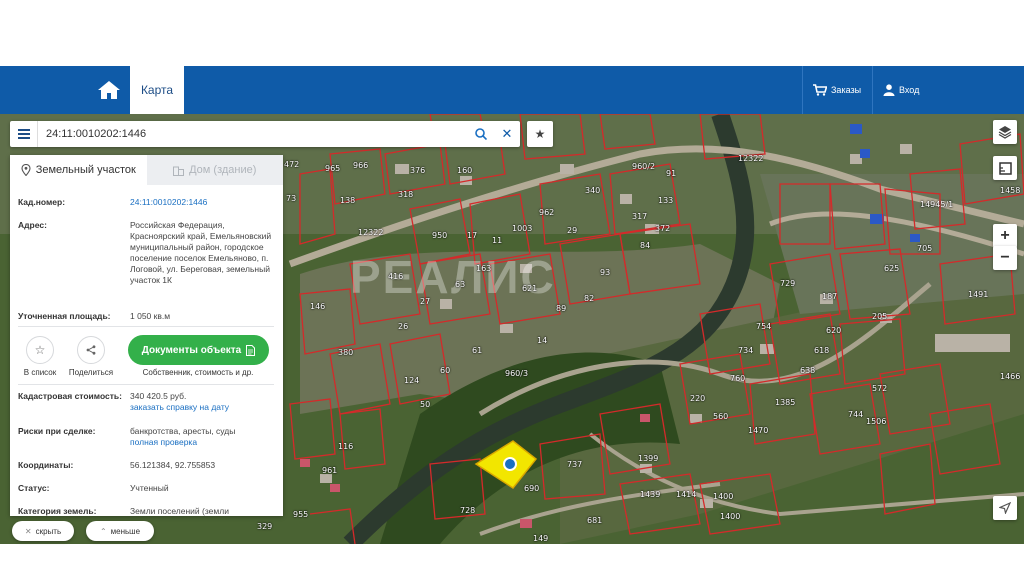 This screenshot has height=576, width=1024. What do you see at coordinates (561, 308) in the screenshot?
I see `parcel-label: 89` at bounding box center [561, 308].